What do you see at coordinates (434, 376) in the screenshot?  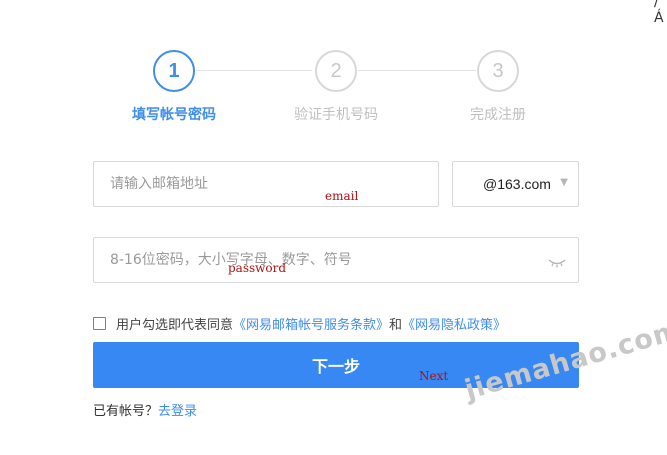 I see `next-annotation: Next` at bounding box center [434, 376].